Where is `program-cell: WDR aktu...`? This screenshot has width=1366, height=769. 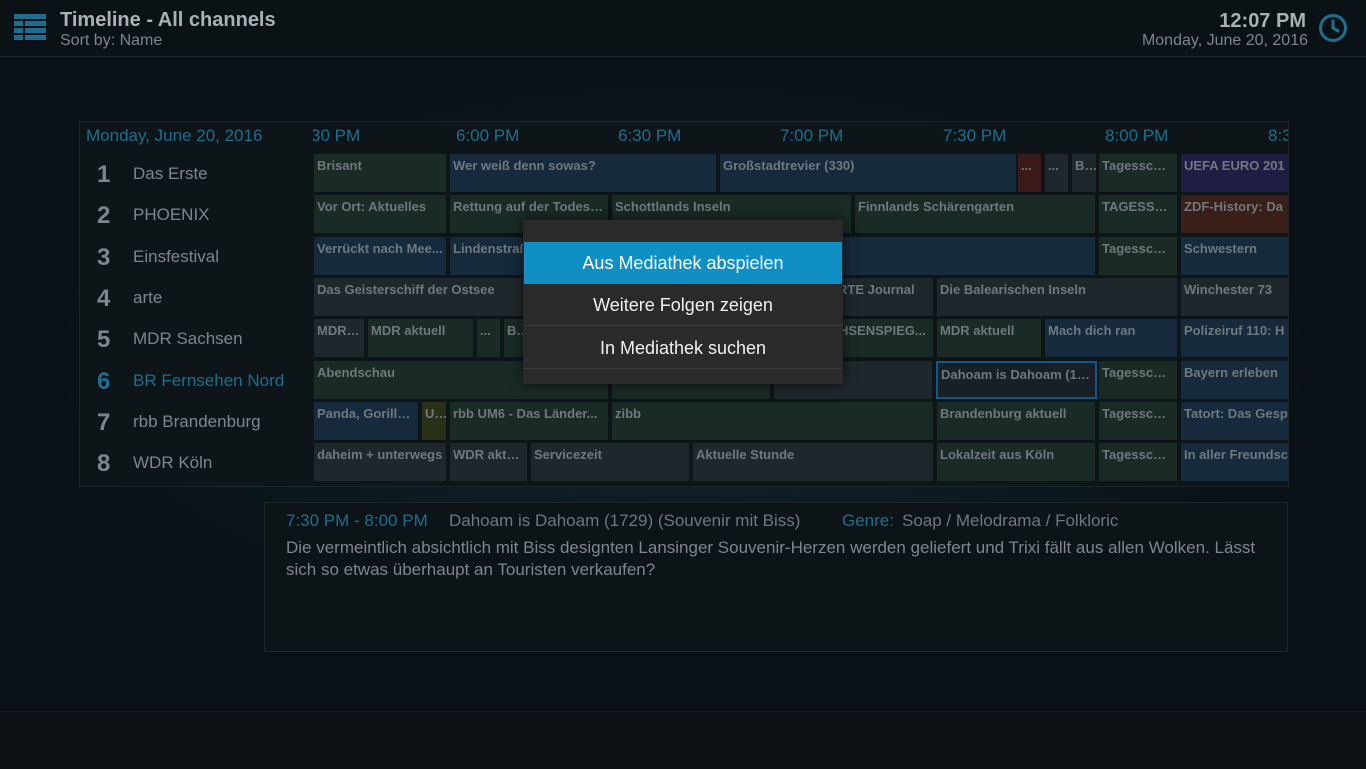
program-cell: WDR aktu... is located at coordinates (488, 462).